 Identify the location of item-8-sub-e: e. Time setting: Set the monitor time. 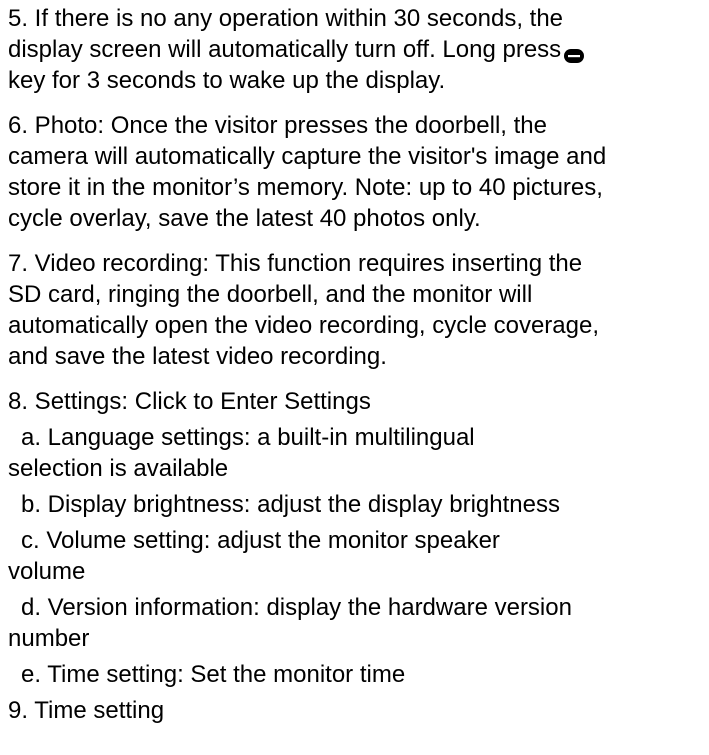
(358, 674).